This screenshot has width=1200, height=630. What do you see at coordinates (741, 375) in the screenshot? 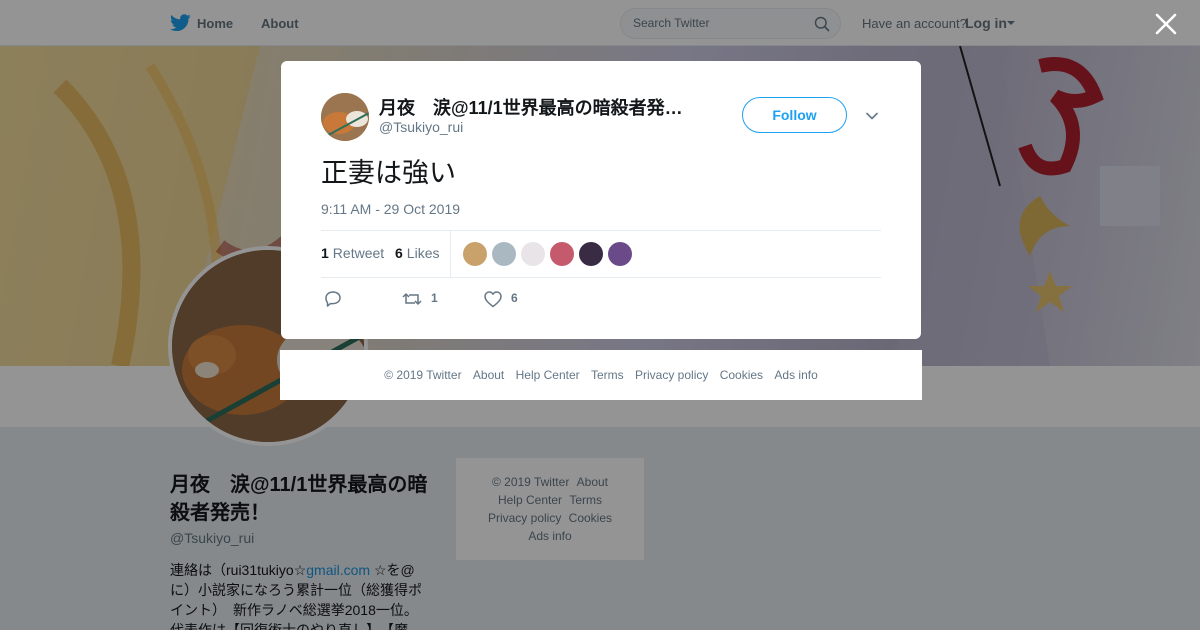
I see `footer-cookies-link: Cookies` at bounding box center [741, 375].